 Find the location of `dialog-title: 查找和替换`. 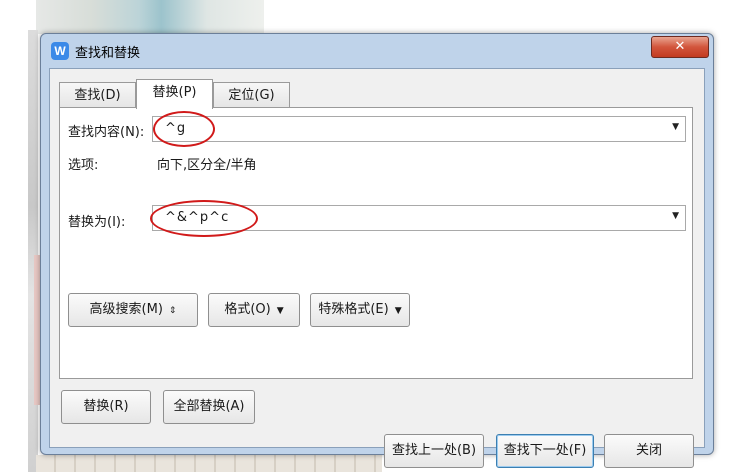

dialog-title: 查找和替换 is located at coordinates (108, 53).